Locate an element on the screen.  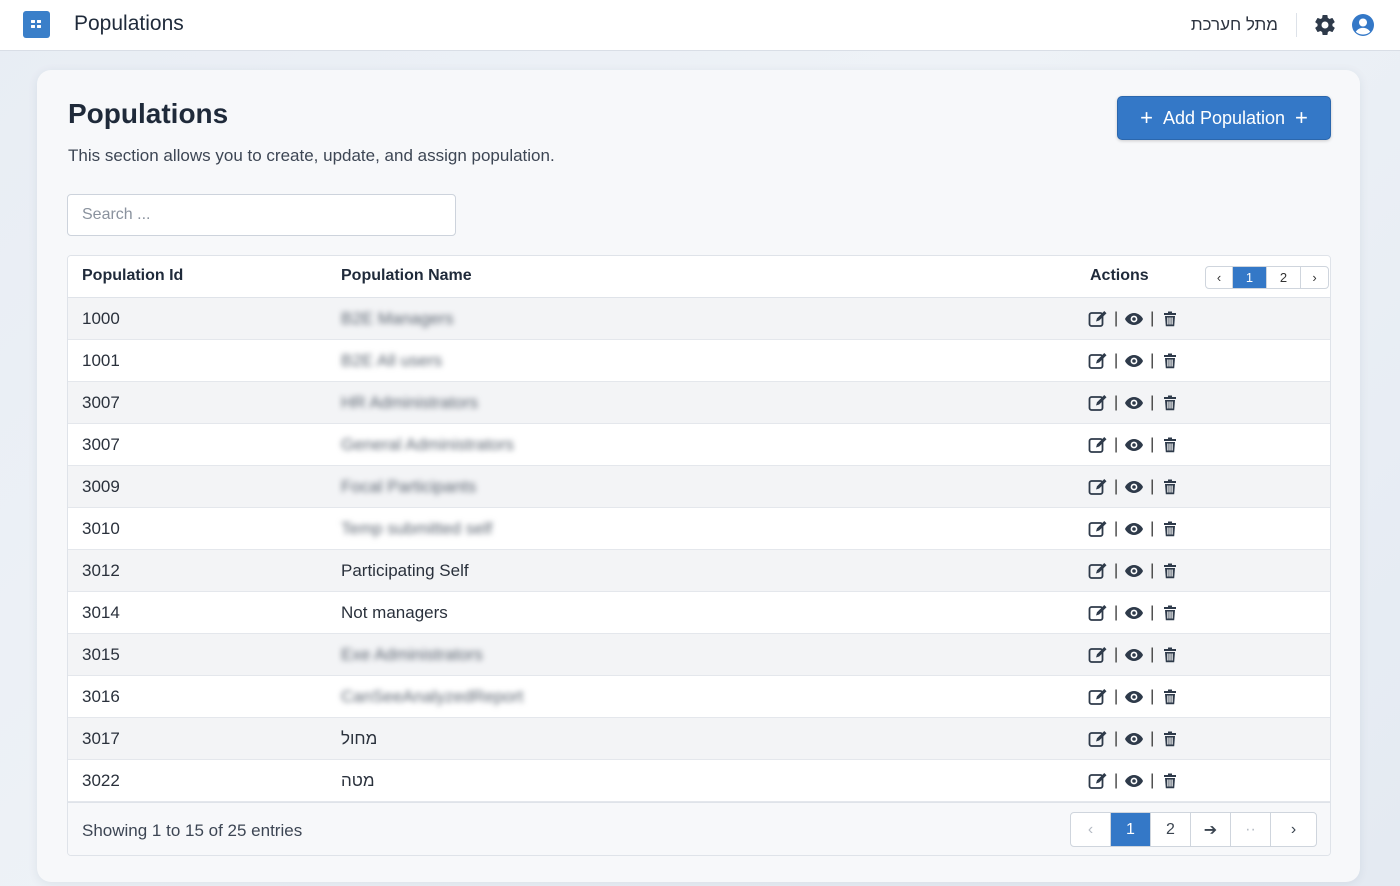
page-title: Populations is located at coordinates (148, 113).